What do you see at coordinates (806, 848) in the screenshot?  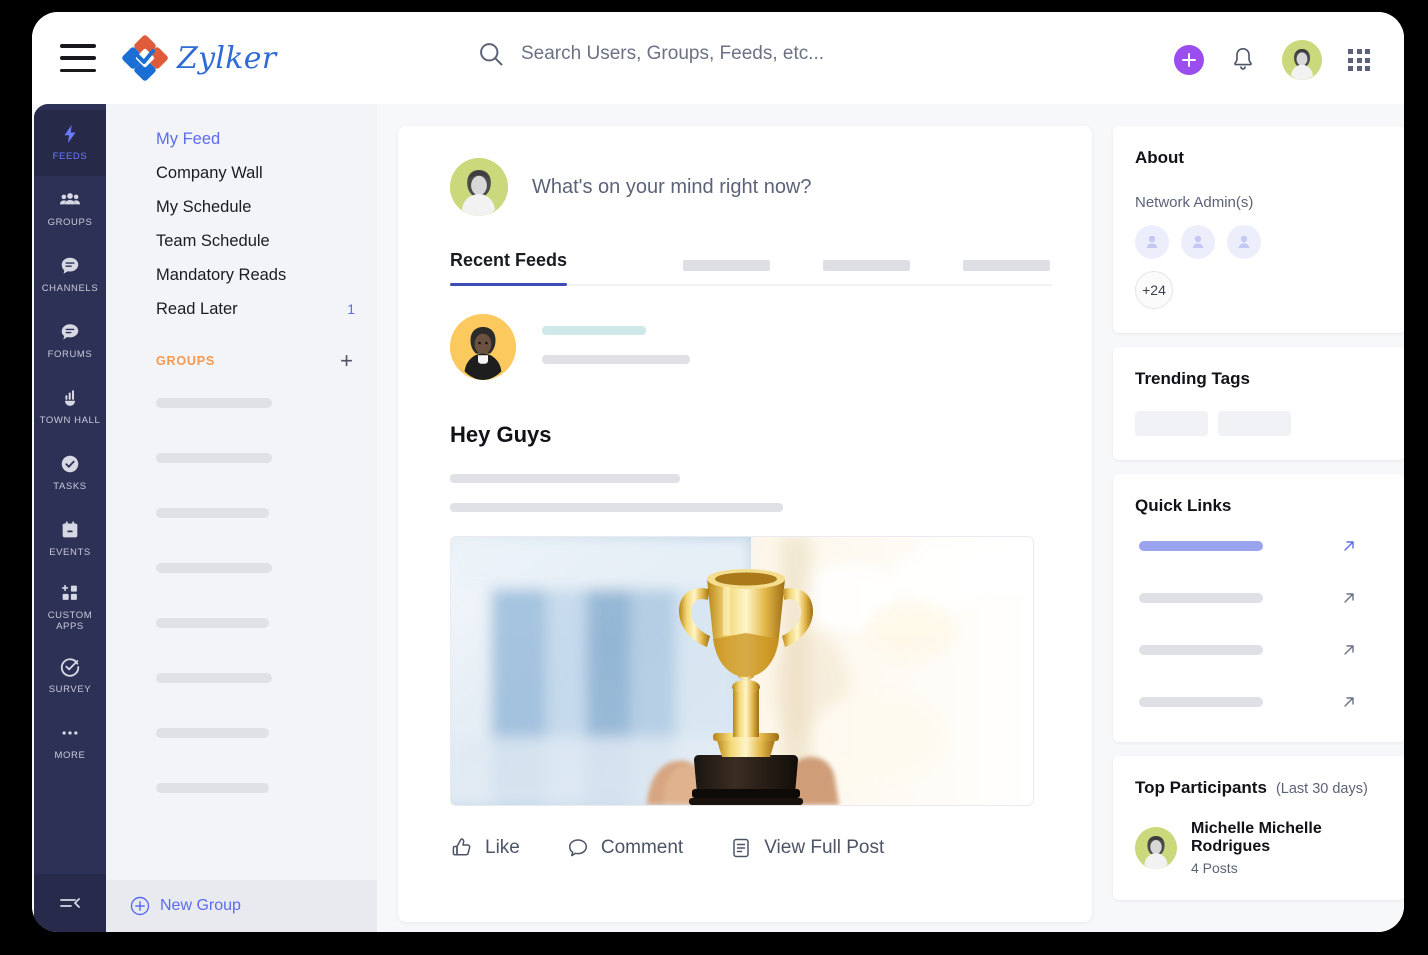 I see `view-full-post-button: View Full Post` at bounding box center [806, 848].